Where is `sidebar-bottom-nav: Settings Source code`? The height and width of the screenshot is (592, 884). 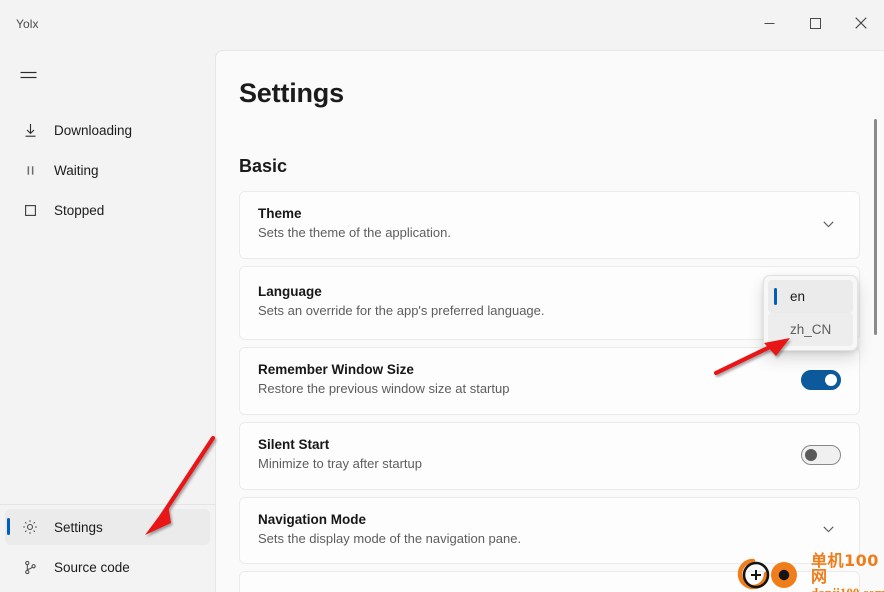 sidebar-bottom-nav: Settings Source code is located at coordinates (107, 546).